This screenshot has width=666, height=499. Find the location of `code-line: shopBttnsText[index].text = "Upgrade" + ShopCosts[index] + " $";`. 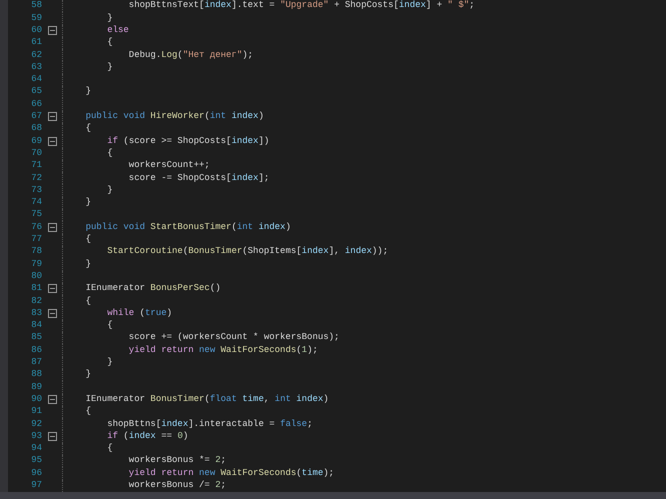

code-line: shopBttnsText[index].text = "Upgrade" + ShopCosts[index] + " $"; is located at coordinates (301, 6).